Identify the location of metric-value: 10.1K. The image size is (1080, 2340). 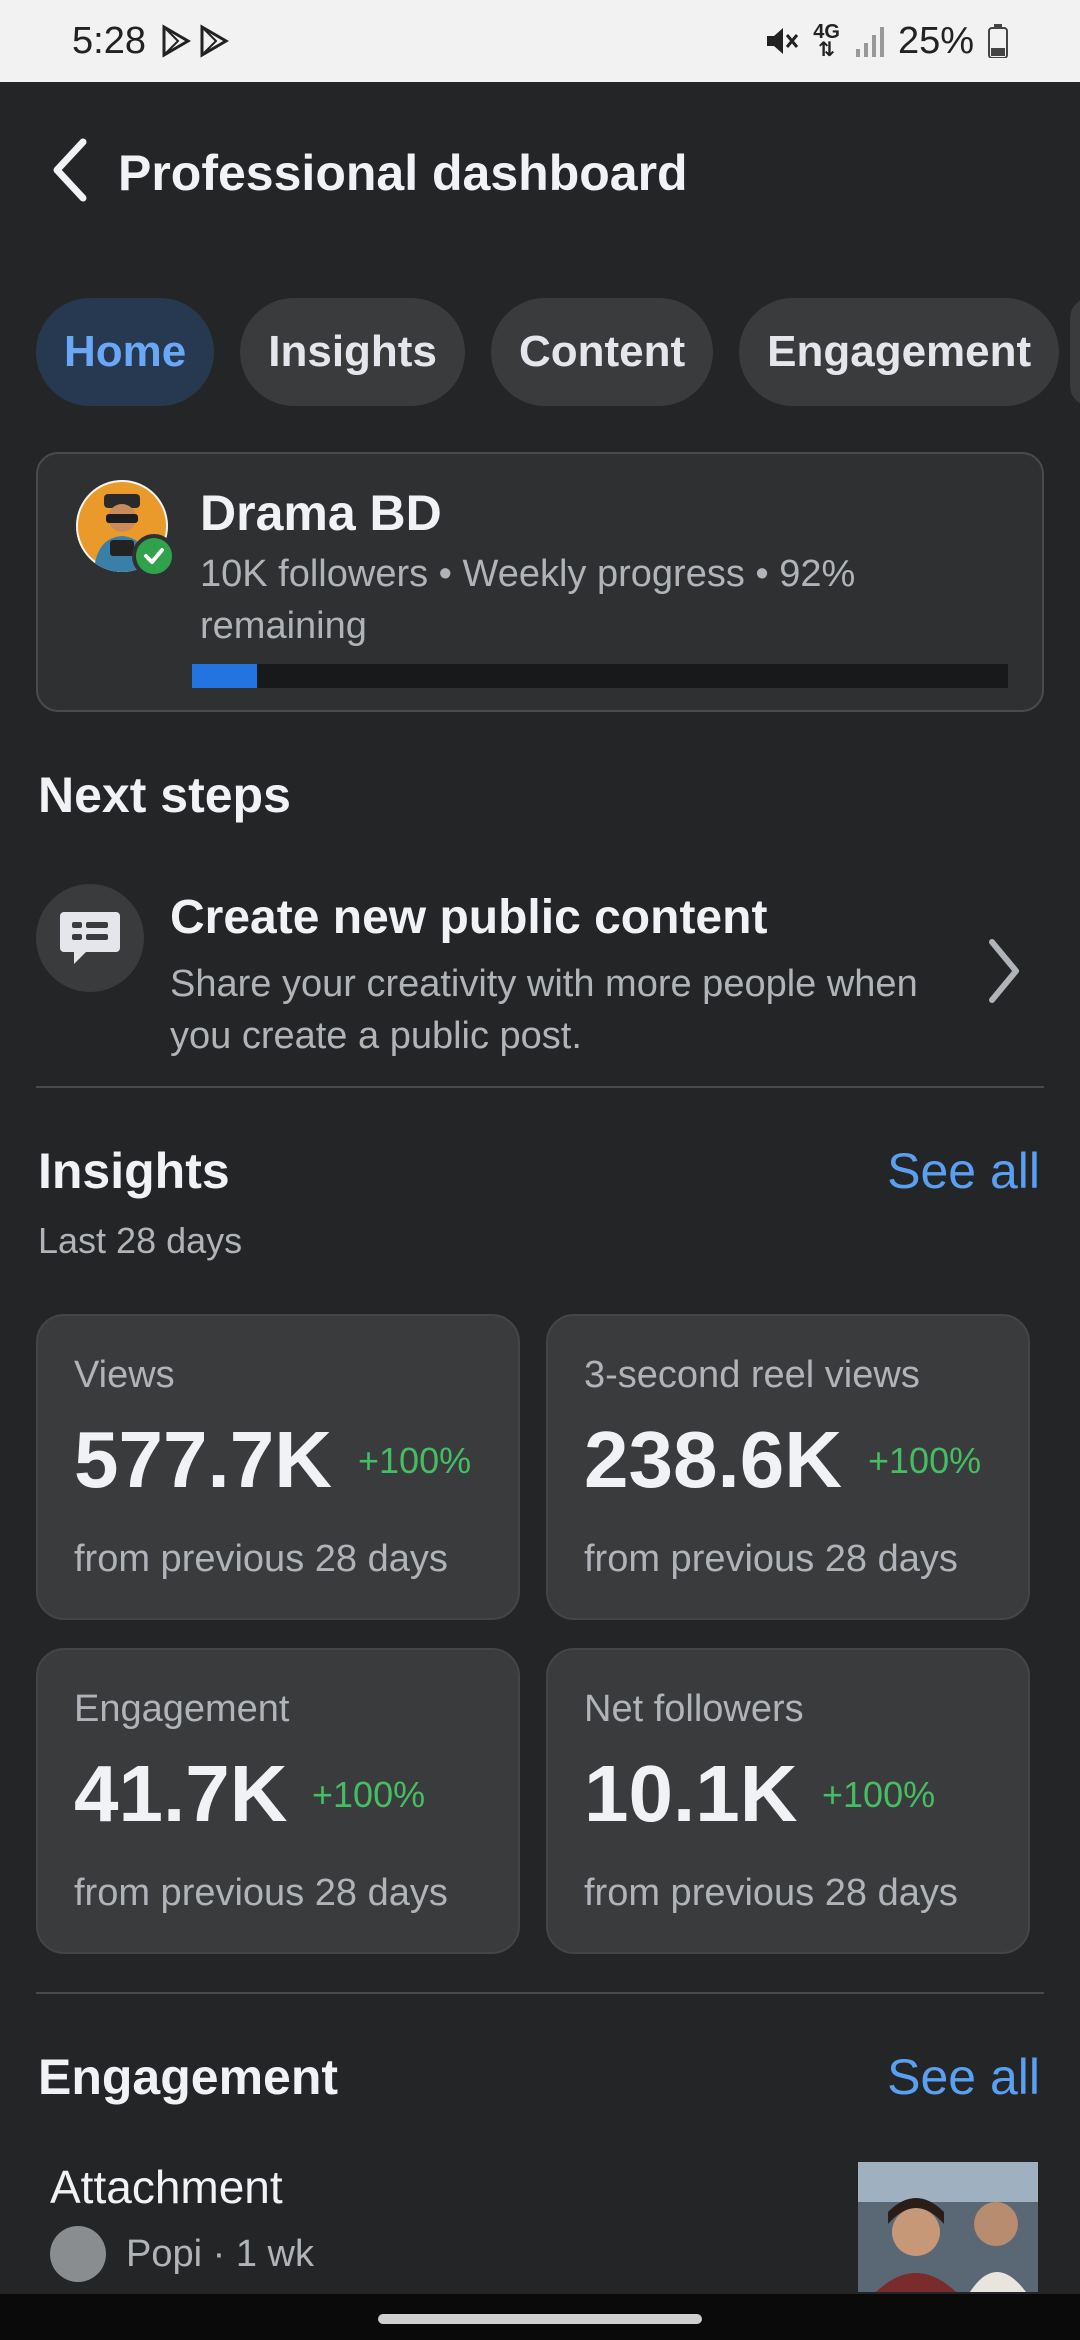
(691, 1793).